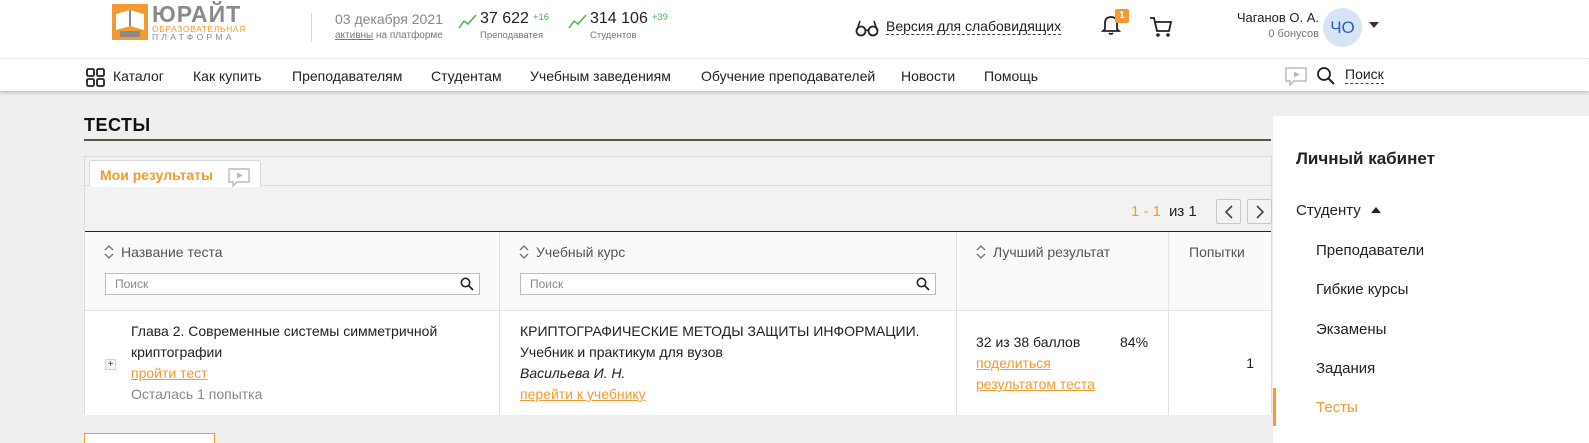 This screenshot has height=443, width=1589. I want to click on low-vision-label: Версия для слабовидящих, so click(974, 26).